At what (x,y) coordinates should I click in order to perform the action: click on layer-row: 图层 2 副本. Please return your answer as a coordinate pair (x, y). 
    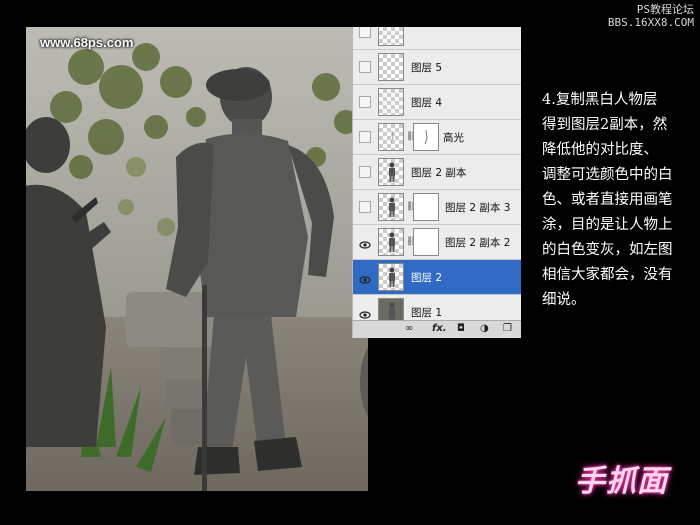
    Looking at the image, I should click on (437, 172).